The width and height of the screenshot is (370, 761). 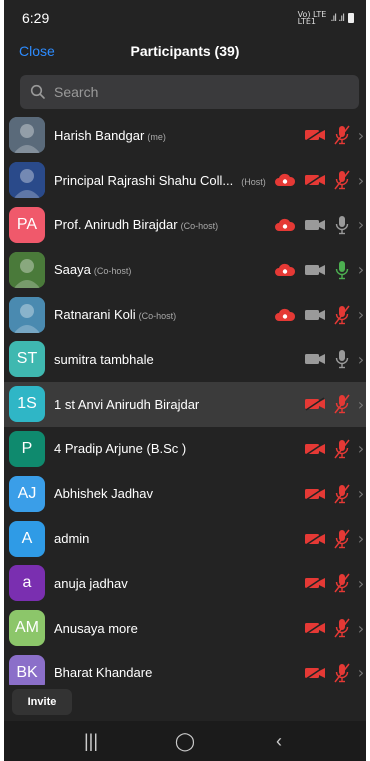 I want to click on participant-row: Ratnarani Koli (Co-host) ›, so click(x=185, y=314).